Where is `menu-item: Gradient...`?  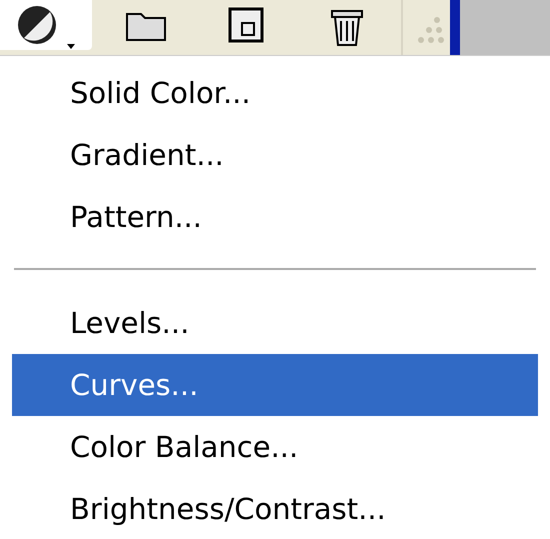 menu-item: Gradient... is located at coordinates (275, 155).